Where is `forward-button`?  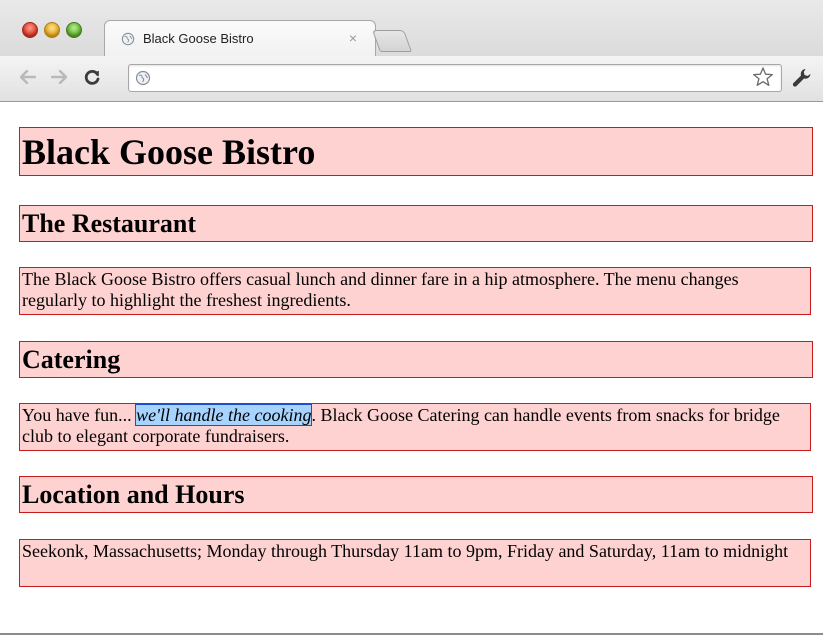
forward-button is located at coordinates (59, 77).